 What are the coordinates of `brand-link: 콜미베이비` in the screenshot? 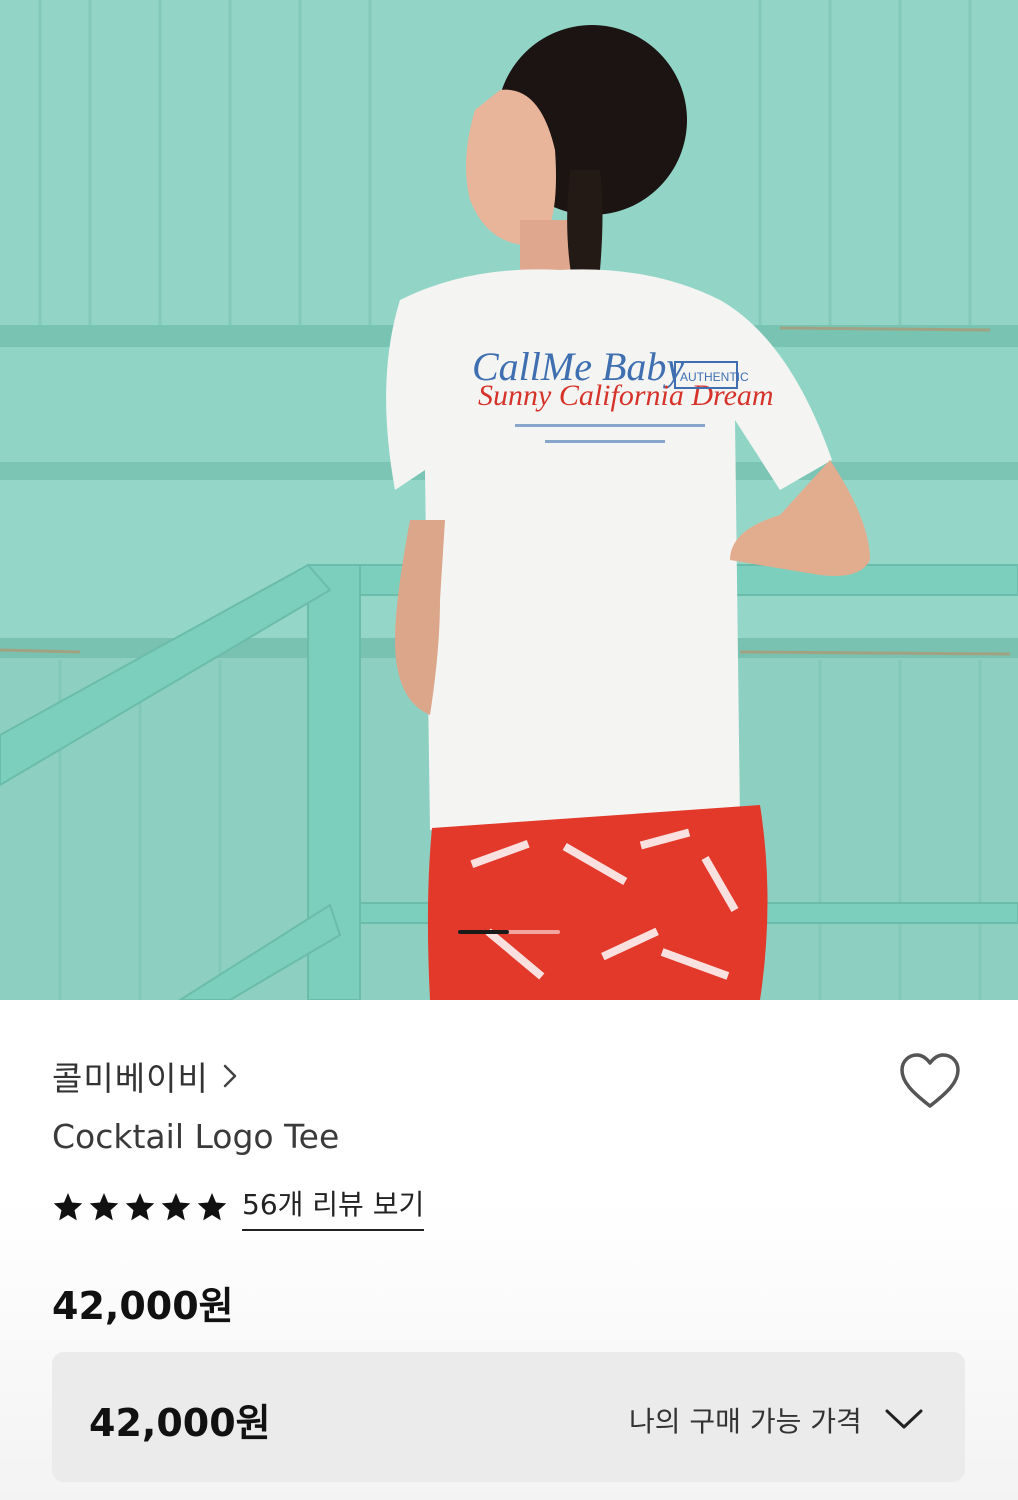 It's located at (144, 1076).